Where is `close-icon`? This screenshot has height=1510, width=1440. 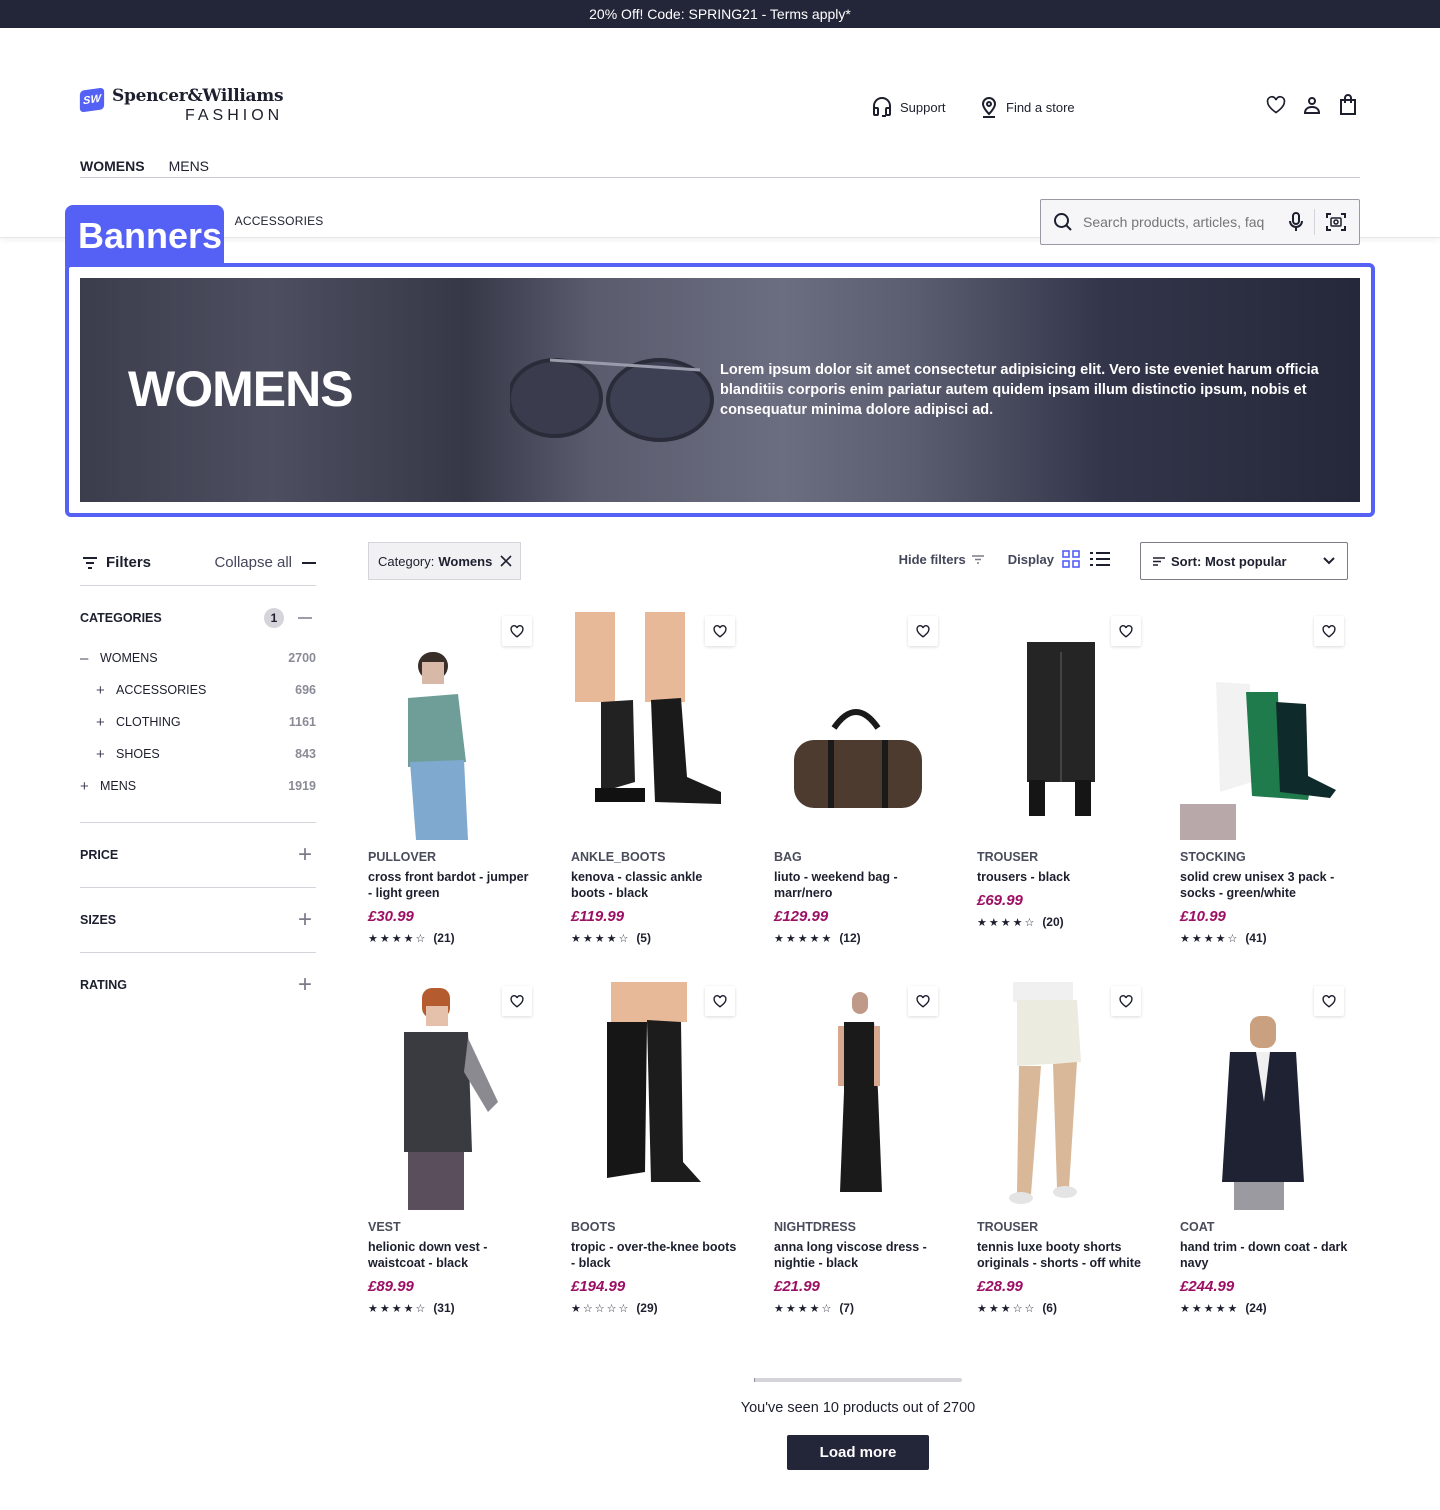
close-icon is located at coordinates (506, 561).